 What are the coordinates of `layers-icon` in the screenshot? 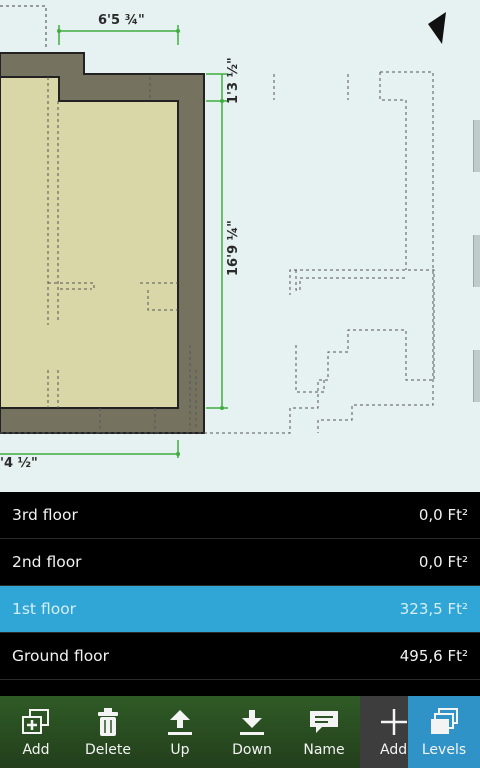 It's located at (444, 722).